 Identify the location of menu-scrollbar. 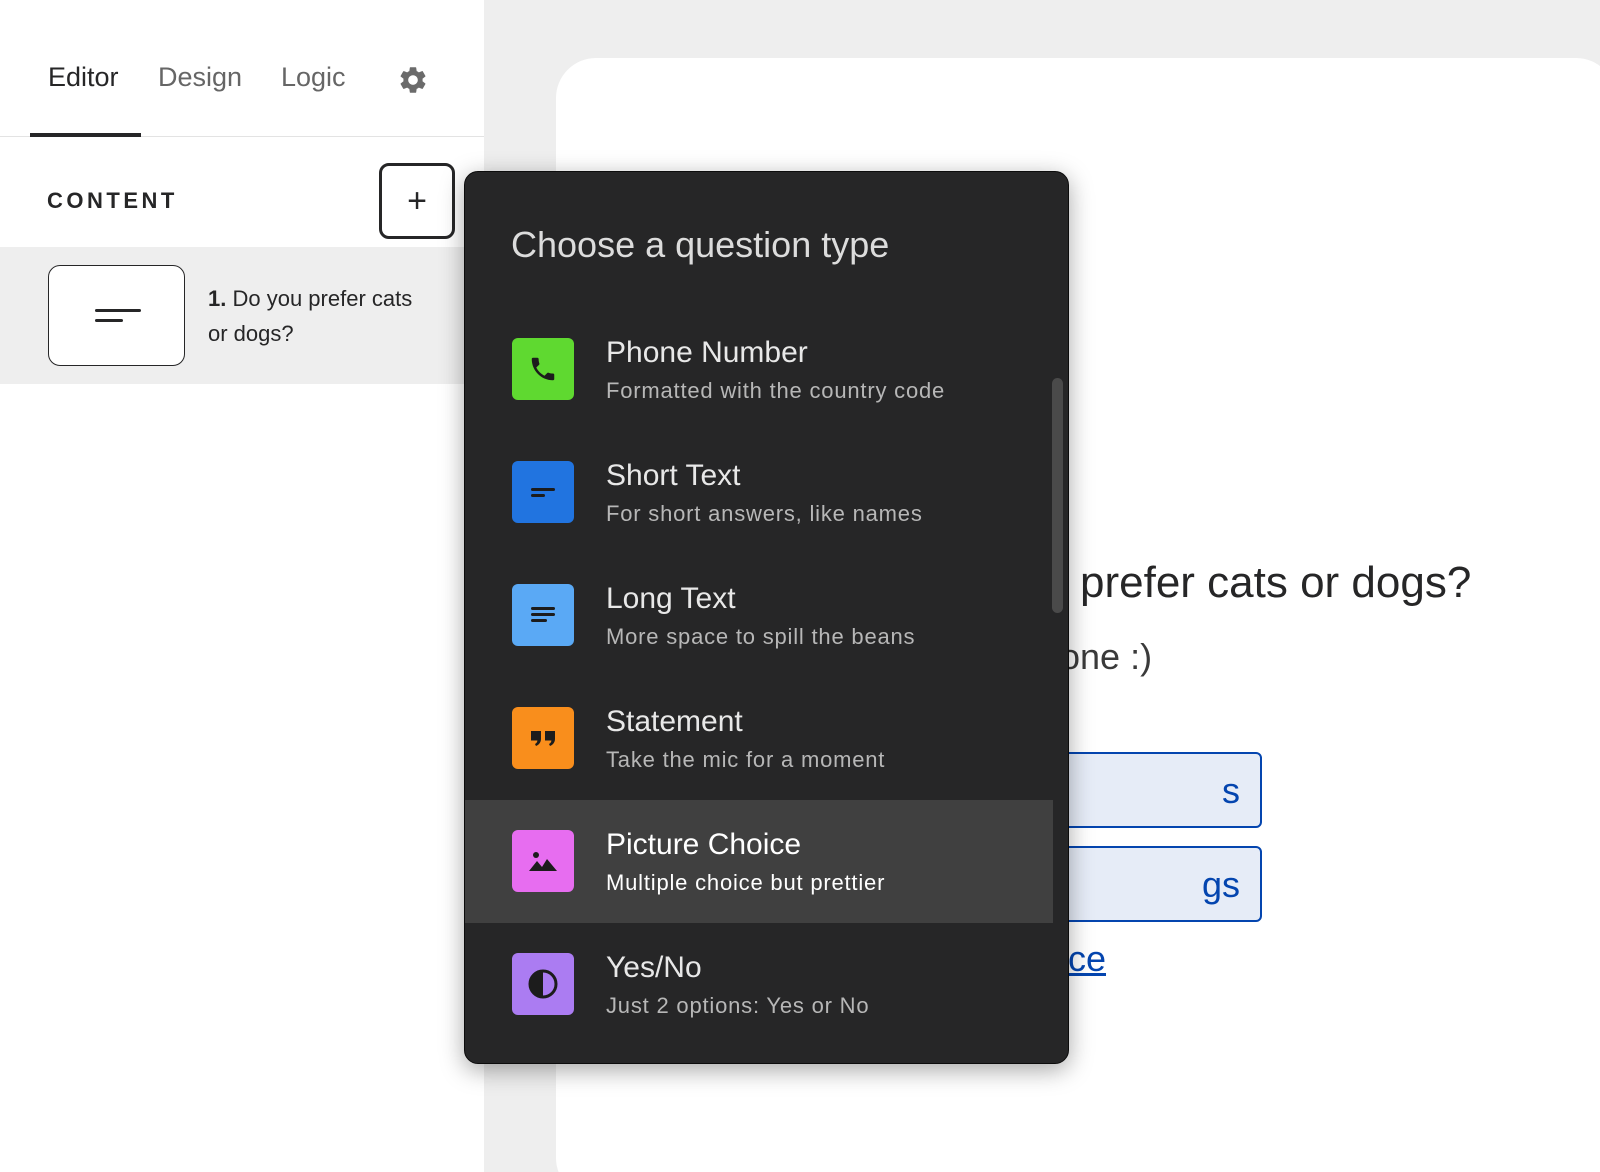
(1057, 495).